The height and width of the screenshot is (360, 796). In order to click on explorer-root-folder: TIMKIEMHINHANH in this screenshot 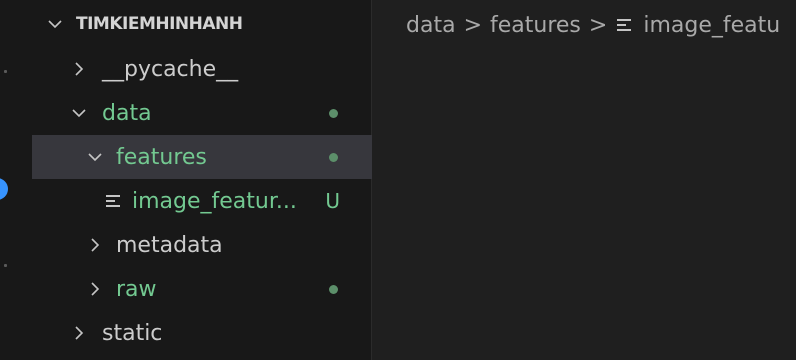, I will do `click(202, 24)`.